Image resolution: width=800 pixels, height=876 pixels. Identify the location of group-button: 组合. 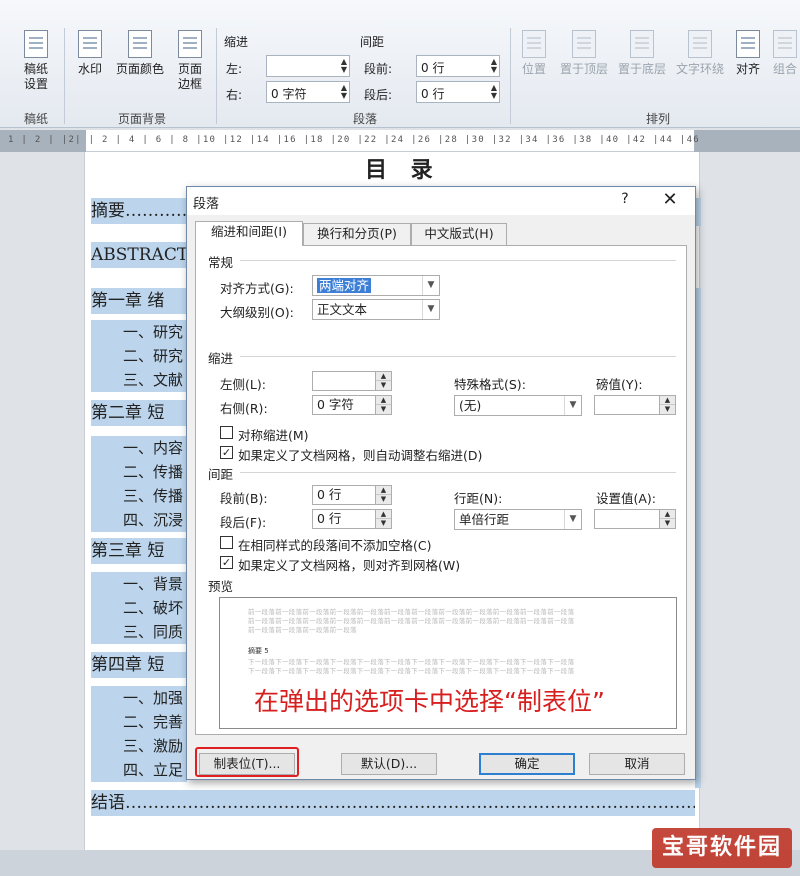
(785, 53).